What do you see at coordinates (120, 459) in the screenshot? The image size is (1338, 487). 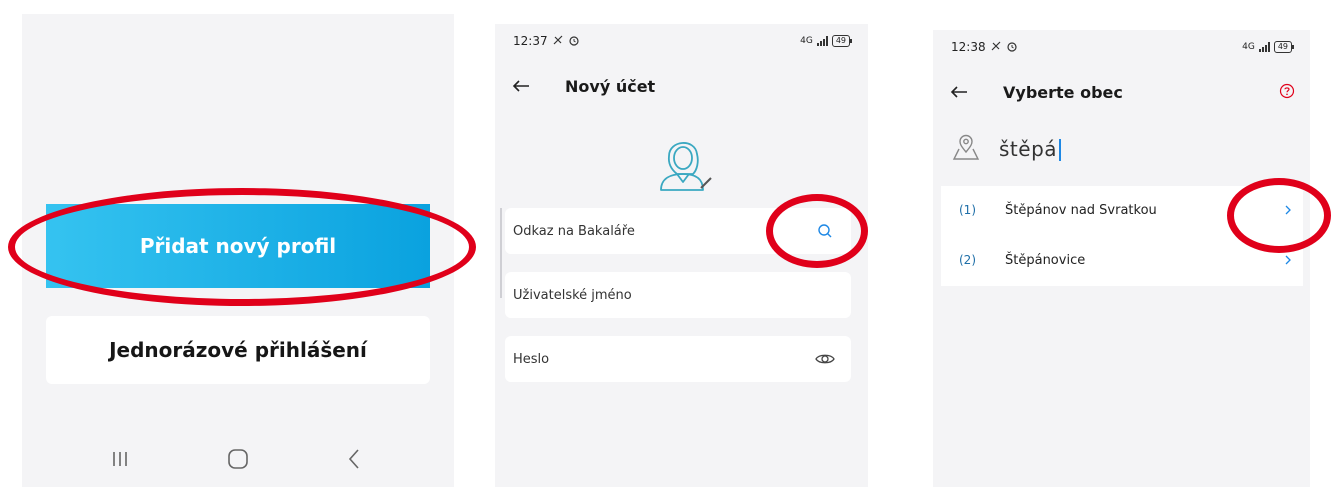 I see `recents-icon` at bounding box center [120, 459].